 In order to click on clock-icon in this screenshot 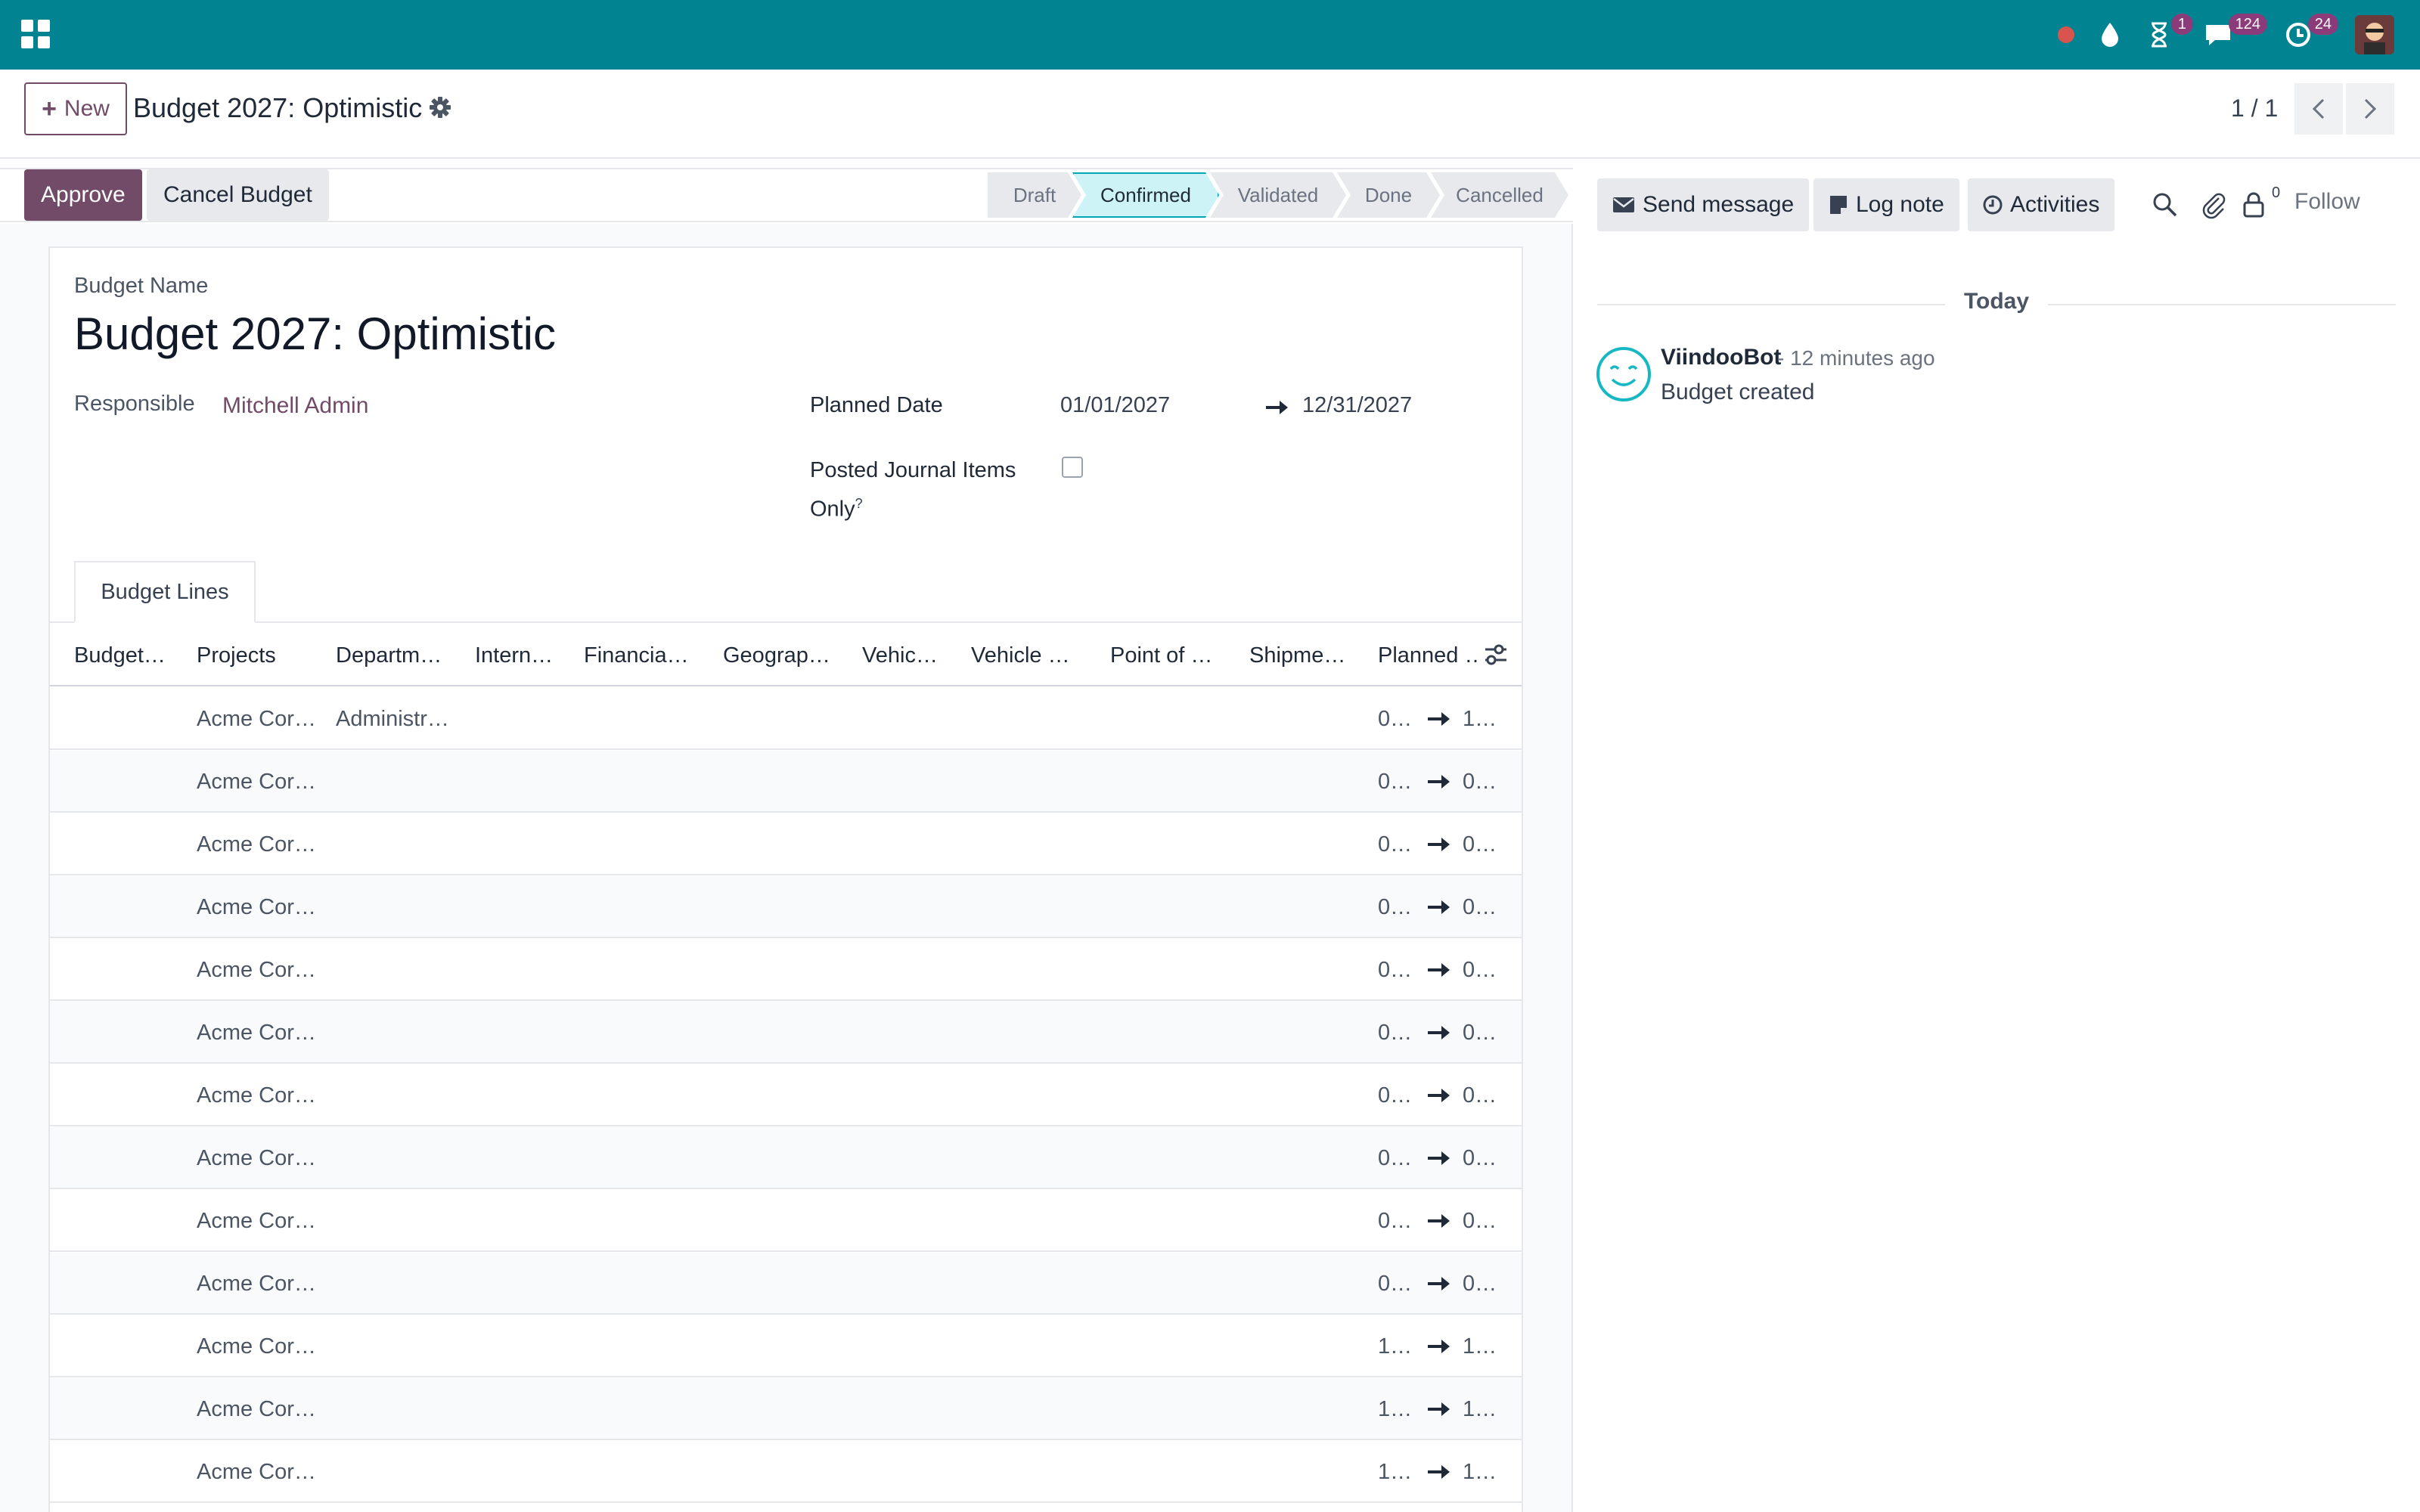, I will do `click(1993, 205)`.